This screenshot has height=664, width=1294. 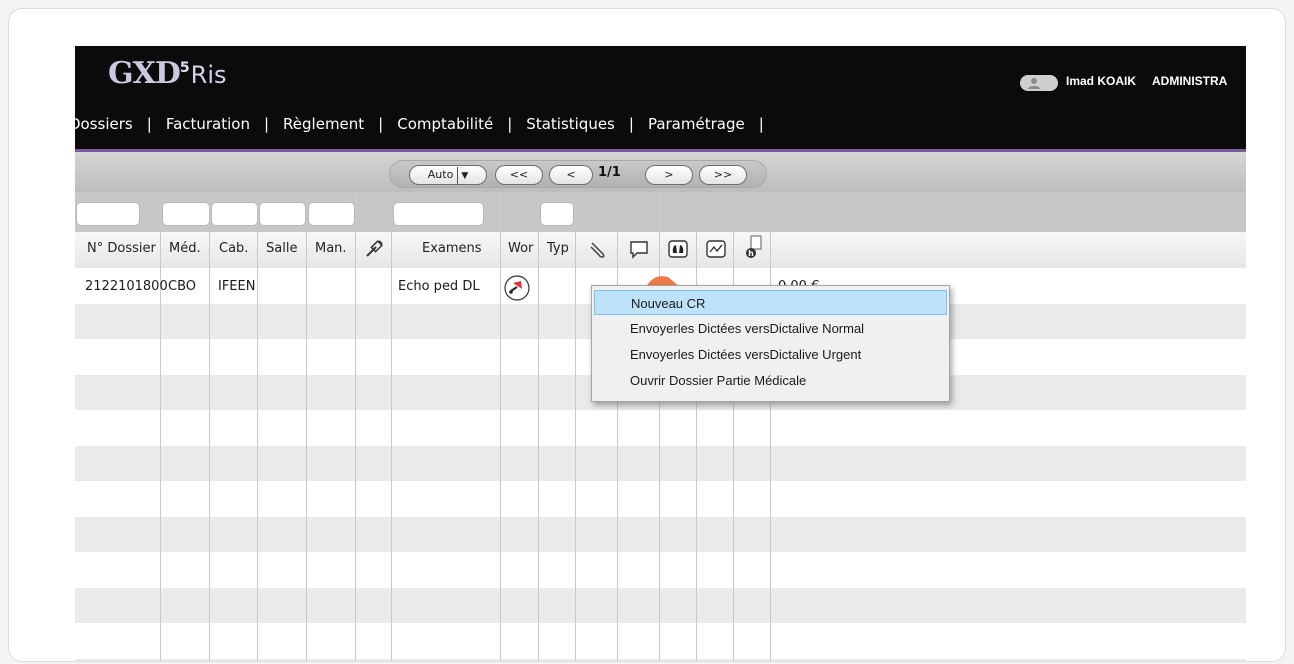 What do you see at coordinates (518, 288) in the screenshot?
I see `worklist-status-icon` at bounding box center [518, 288].